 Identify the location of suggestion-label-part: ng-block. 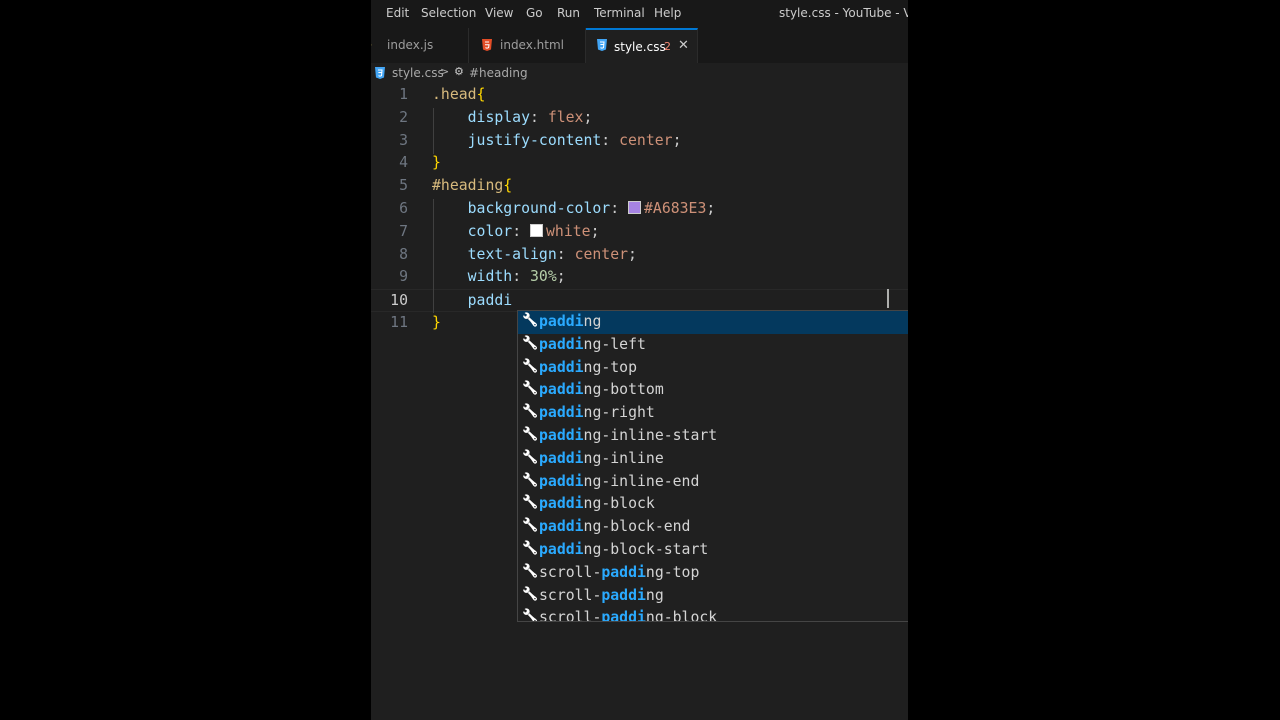
(681, 615).